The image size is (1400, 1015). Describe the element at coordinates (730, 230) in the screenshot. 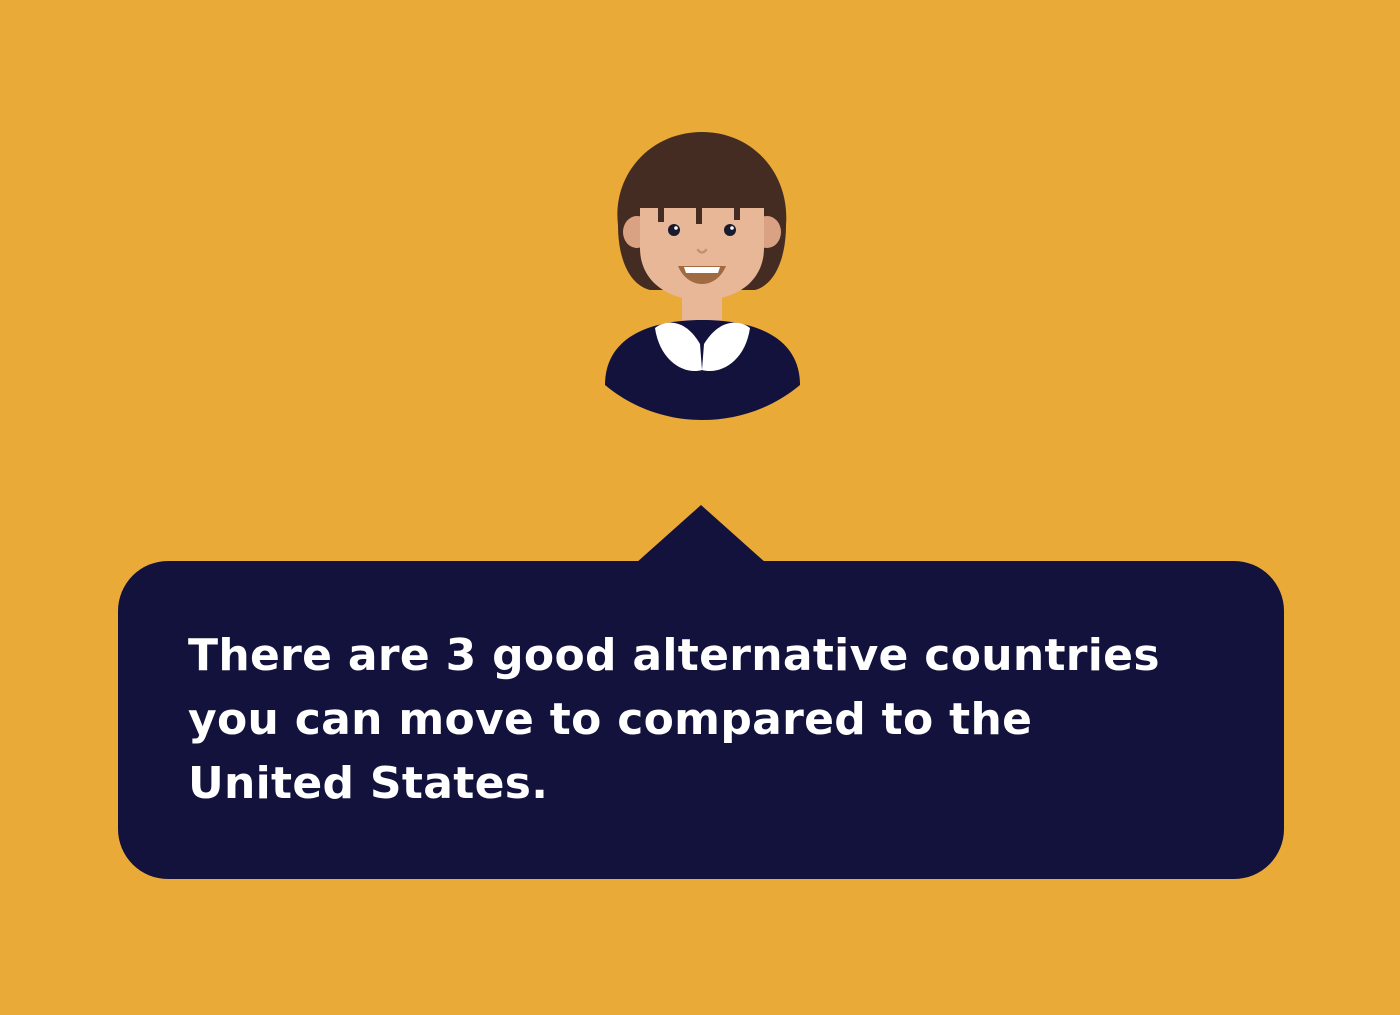

I see `right-eye` at that location.